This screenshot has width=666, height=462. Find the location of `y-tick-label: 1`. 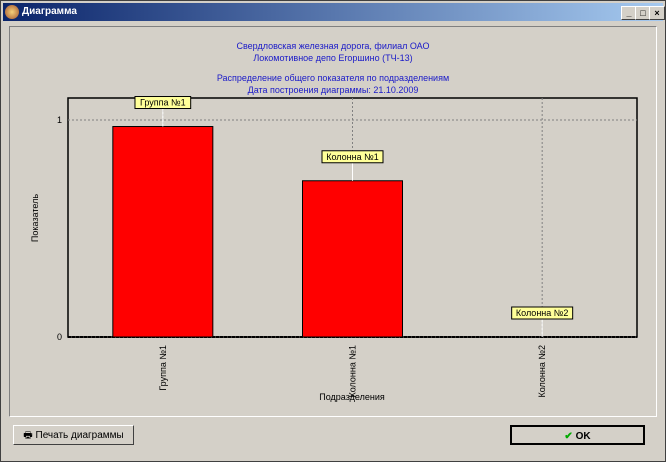

y-tick-label: 1 is located at coordinates (59, 120).